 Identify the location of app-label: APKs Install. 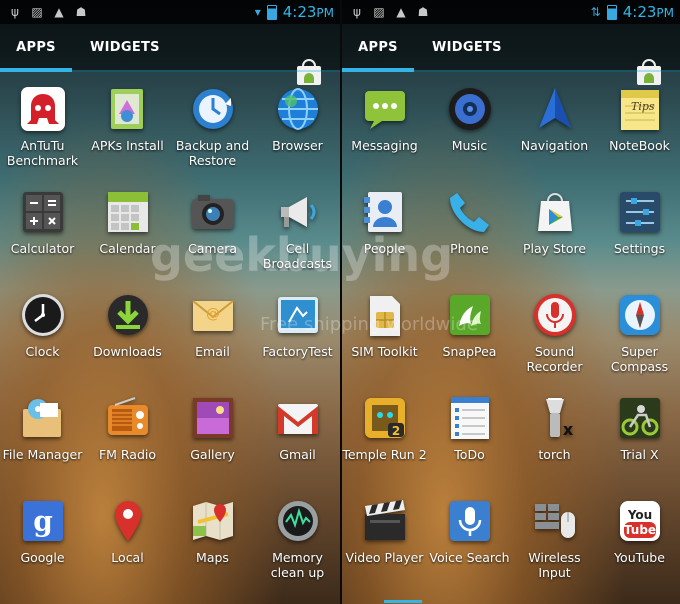
(127, 145).